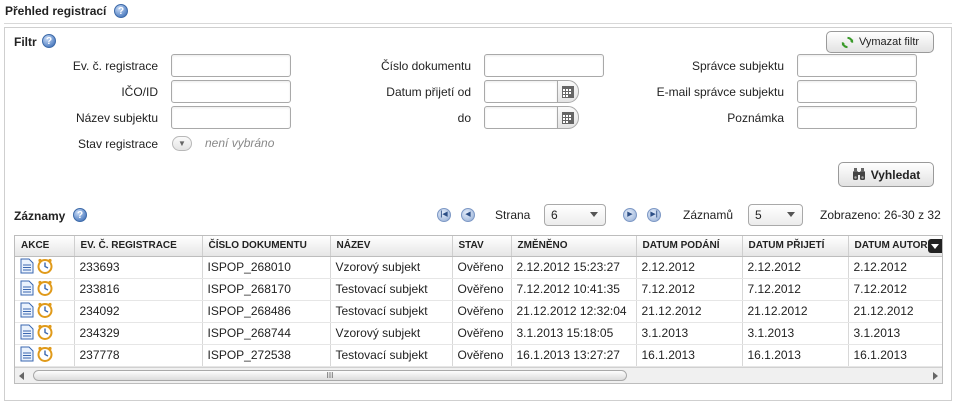 This screenshot has width=958, height=409. Describe the element at coordinates (521, 117) in the screenshot. I see `datum-do-field` at that location.